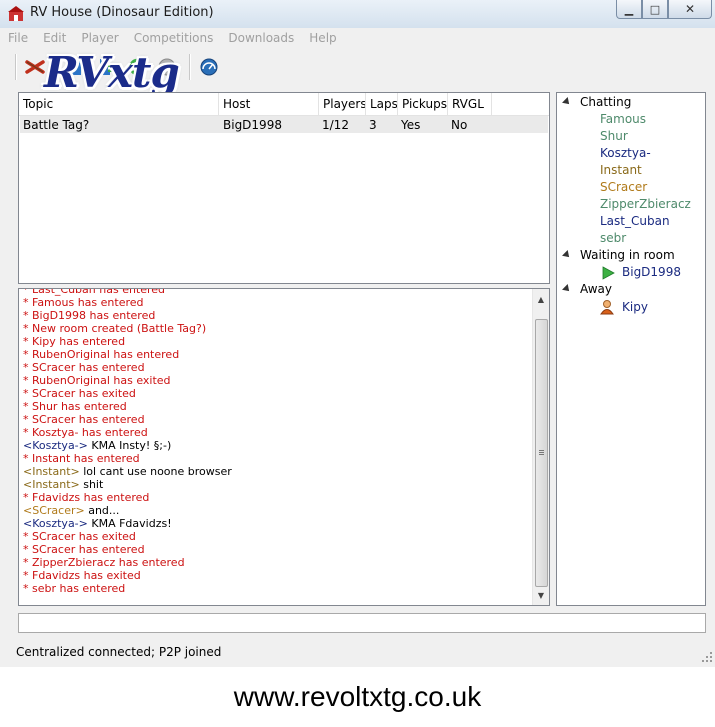  What do you see at coordinates (362, 623) in the screenshot?
I see `chat-input` at bounding box center [362, 623].